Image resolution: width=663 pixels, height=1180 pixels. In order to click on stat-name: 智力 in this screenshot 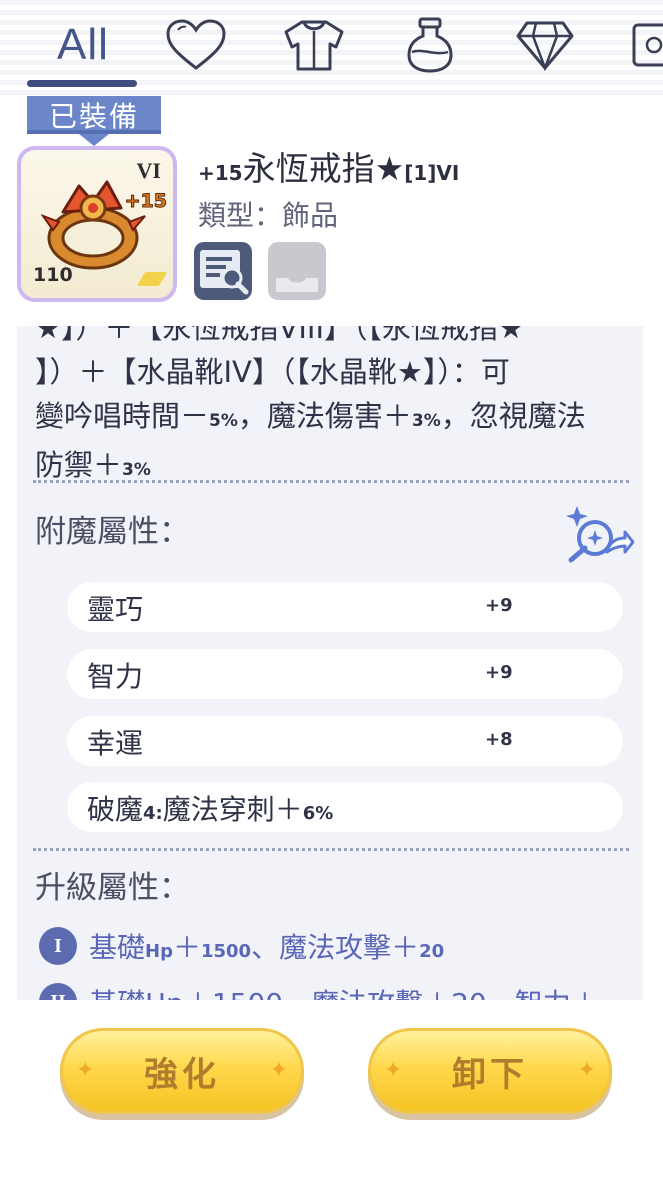, I will do `click(115, 676)`.